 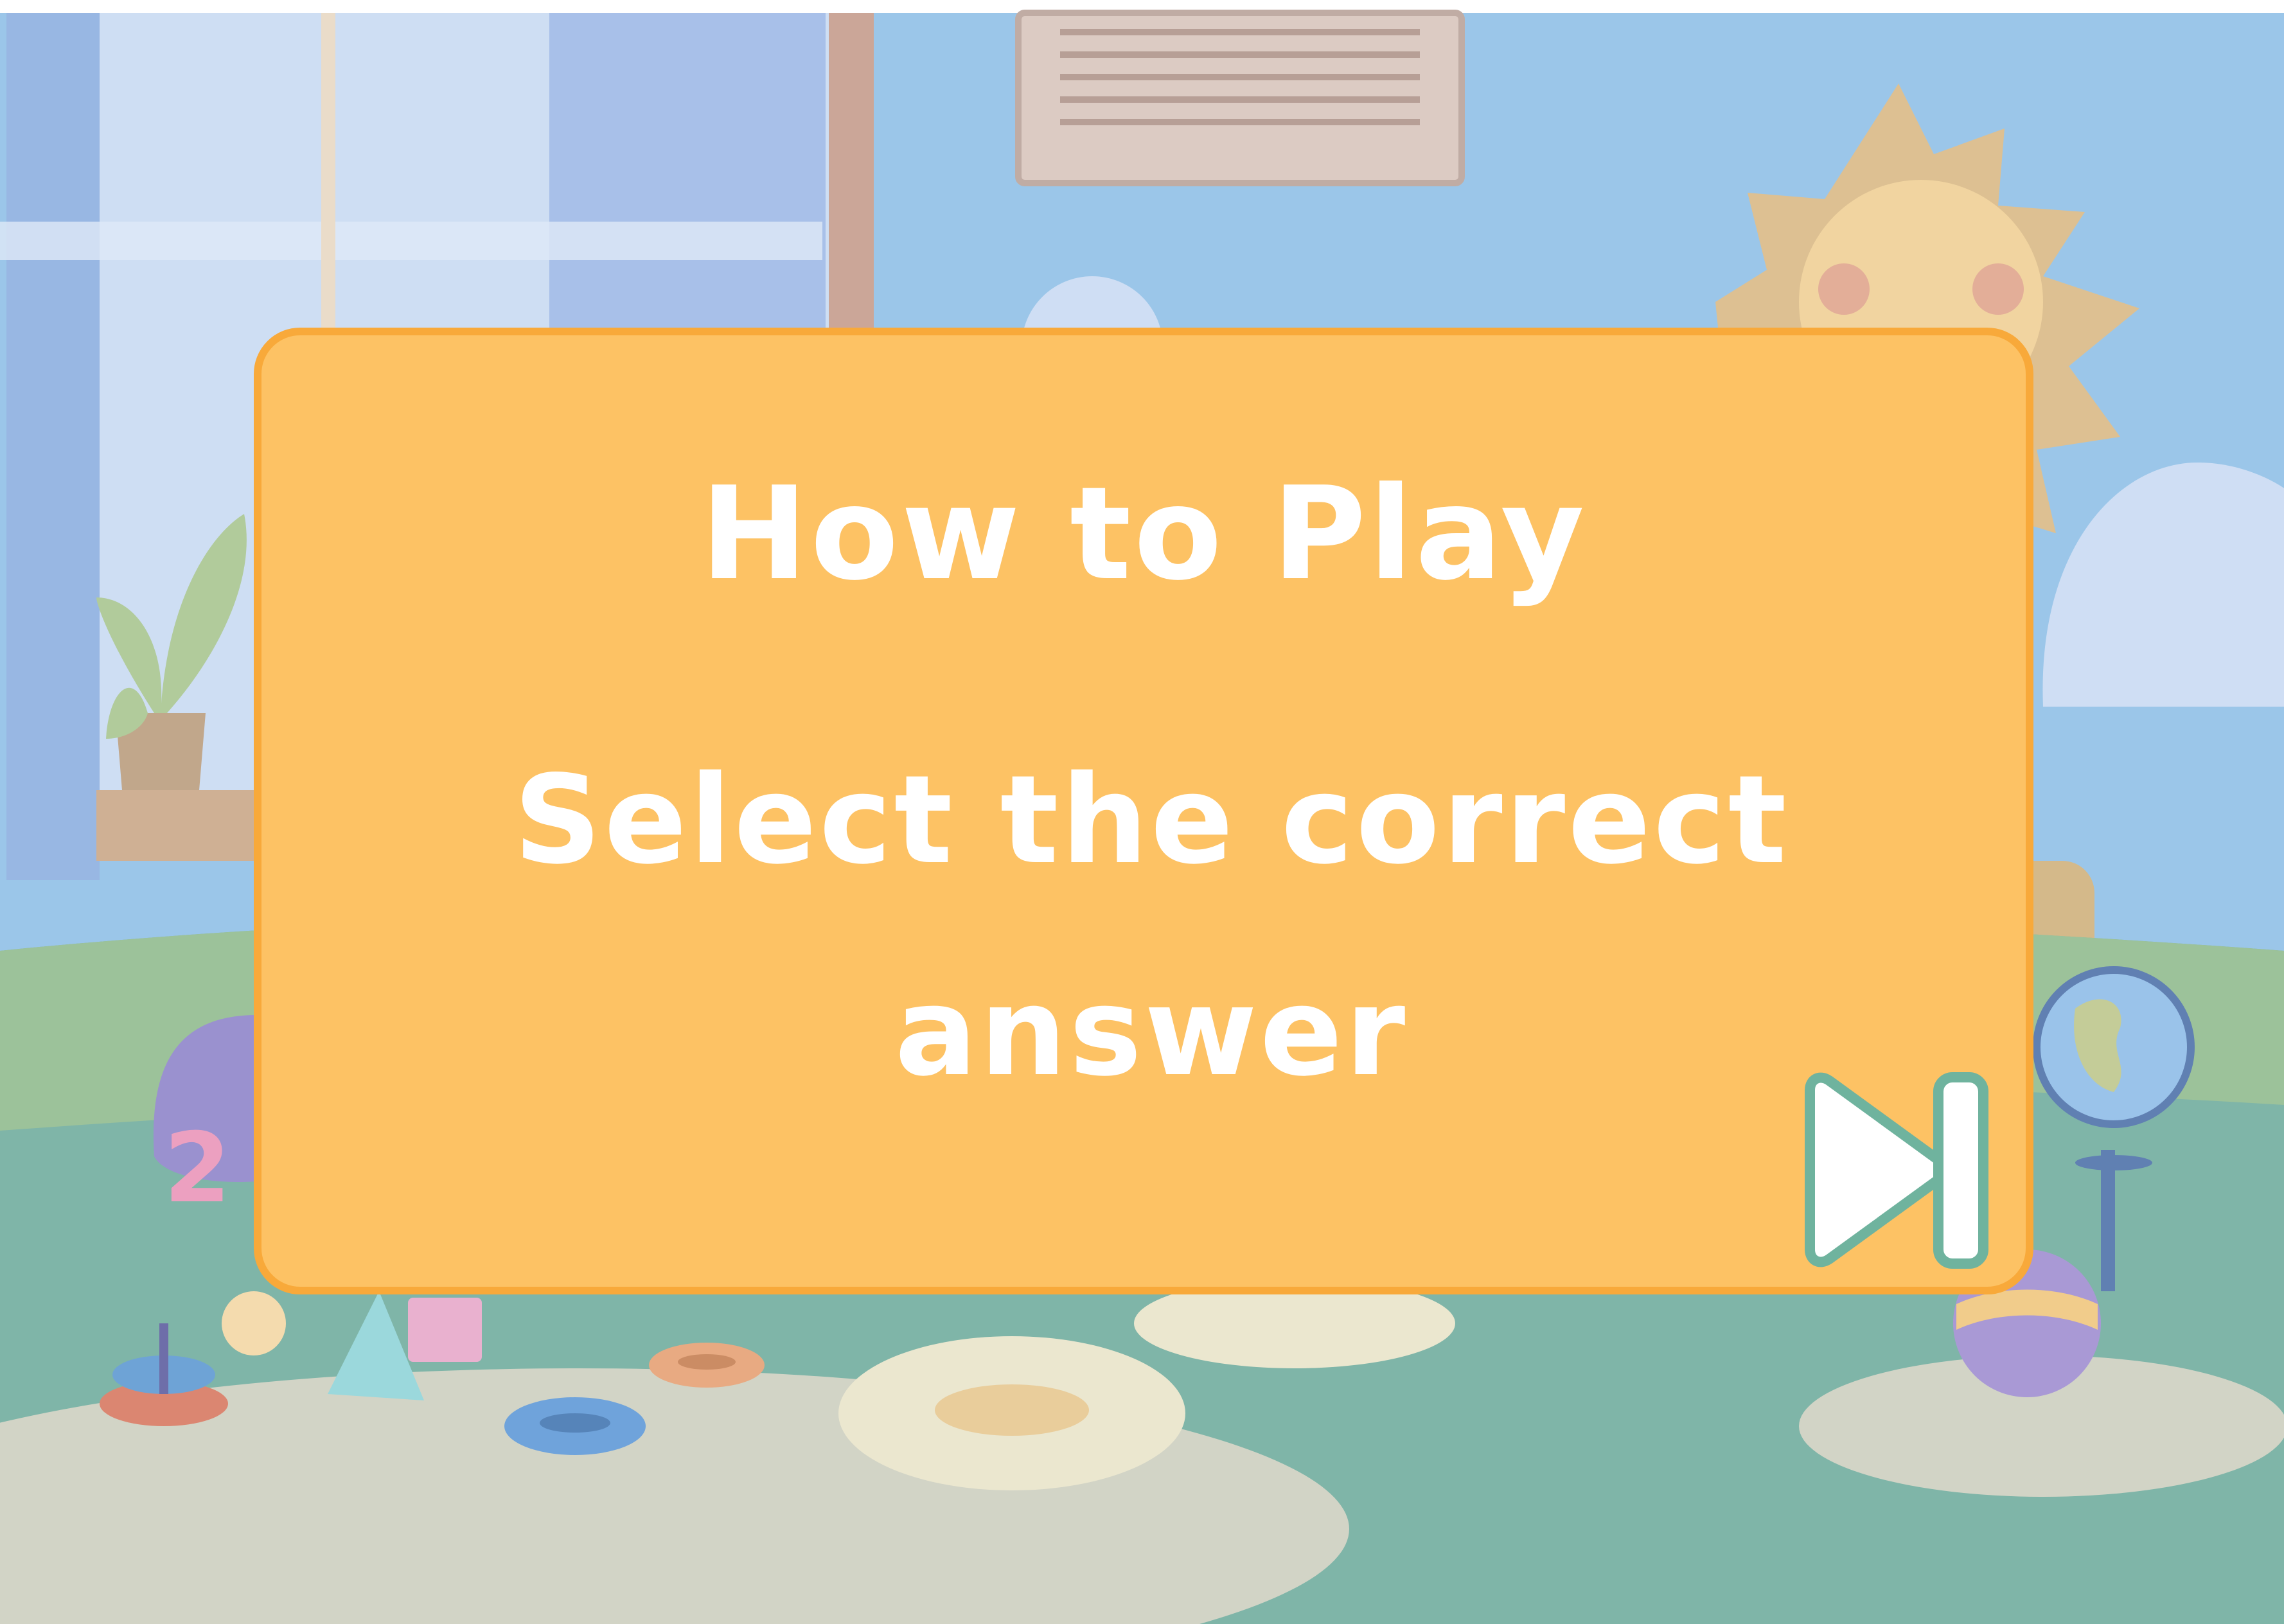 I want to click on skip-button, so click(x=1893, y=1170).